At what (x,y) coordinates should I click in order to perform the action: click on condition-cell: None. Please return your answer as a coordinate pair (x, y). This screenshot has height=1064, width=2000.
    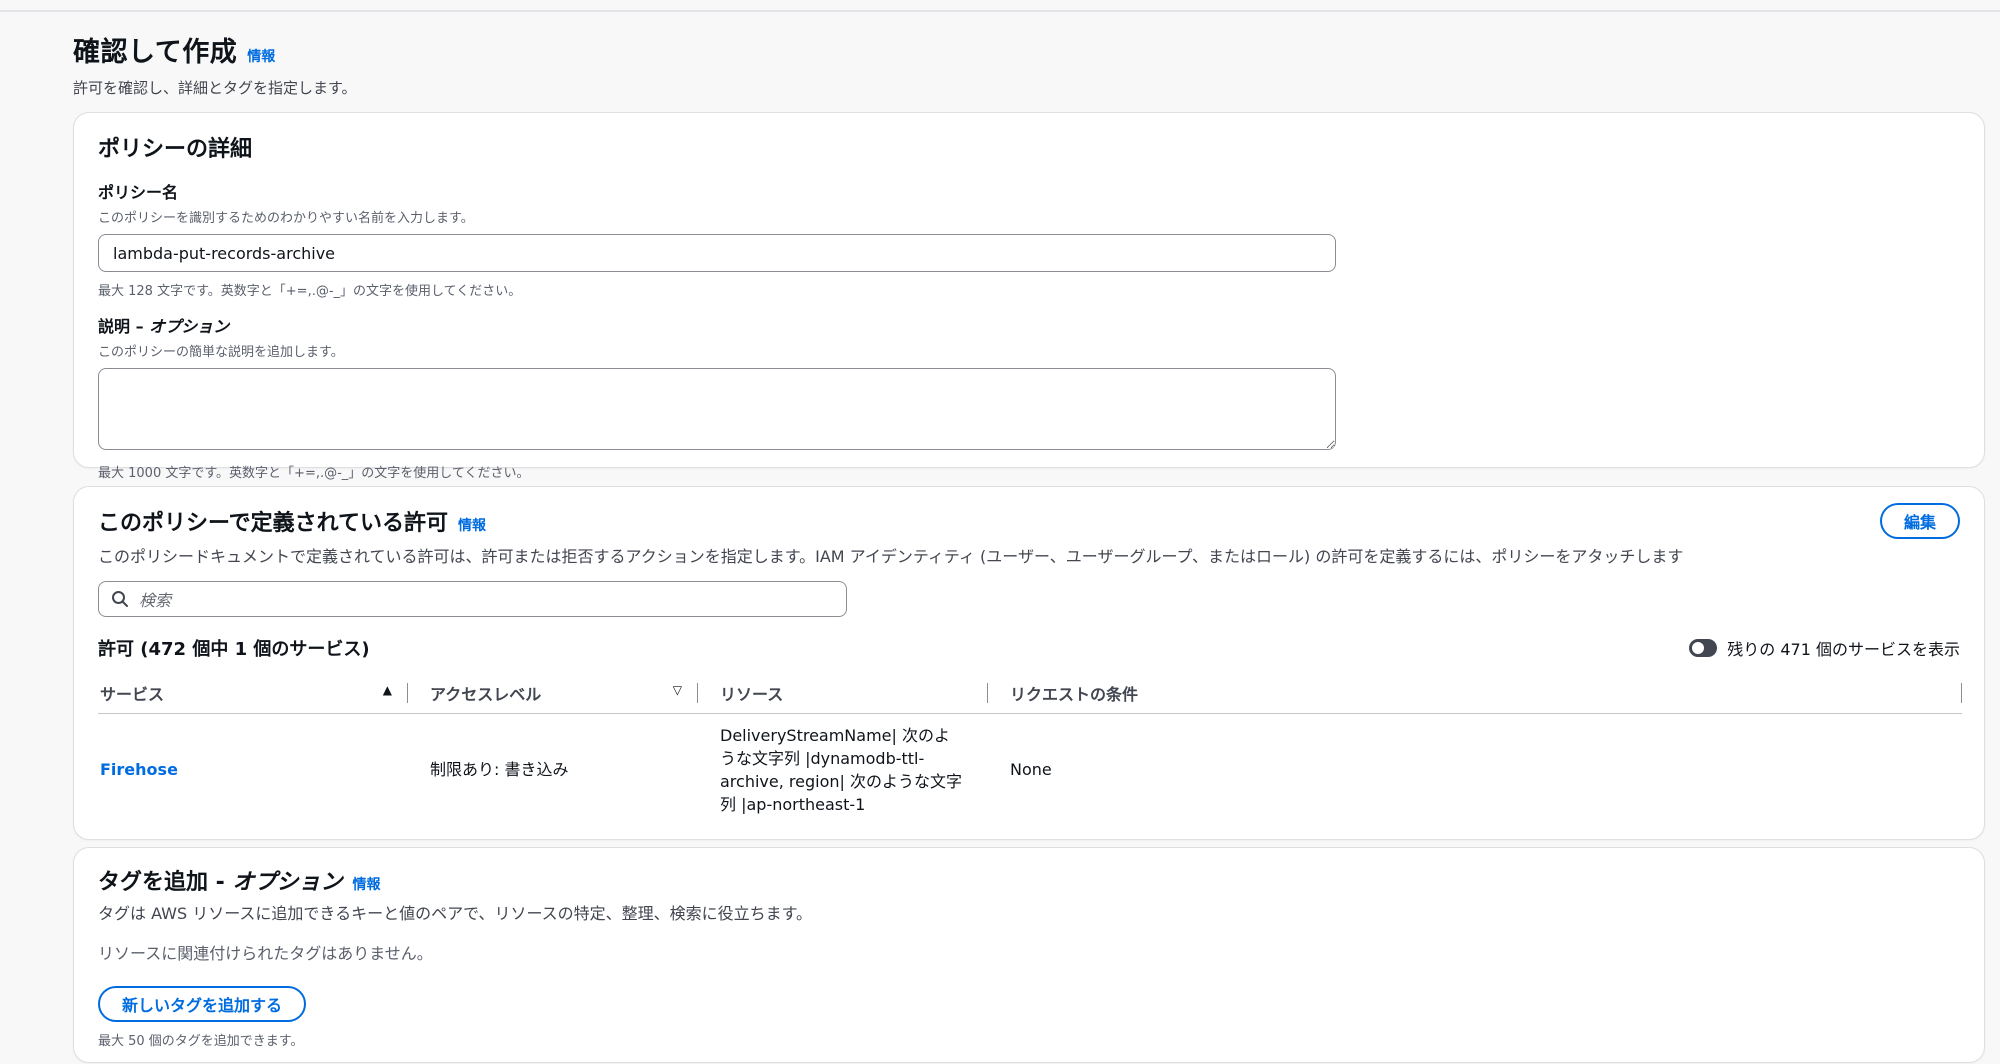
    Looking at the image, I should click on (1031, 769).